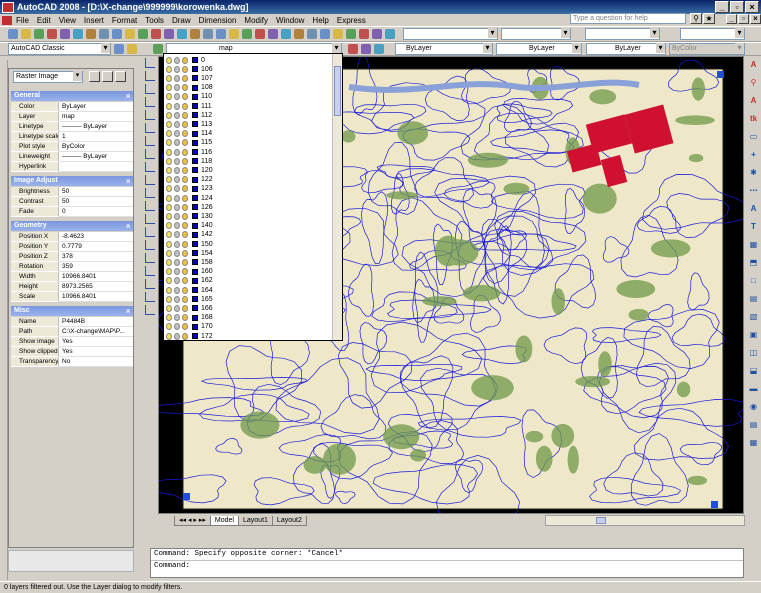 Image resolution: width=761 pixels, height=593 pixels. I want to click on property-value: Yes, so click(96, 342).